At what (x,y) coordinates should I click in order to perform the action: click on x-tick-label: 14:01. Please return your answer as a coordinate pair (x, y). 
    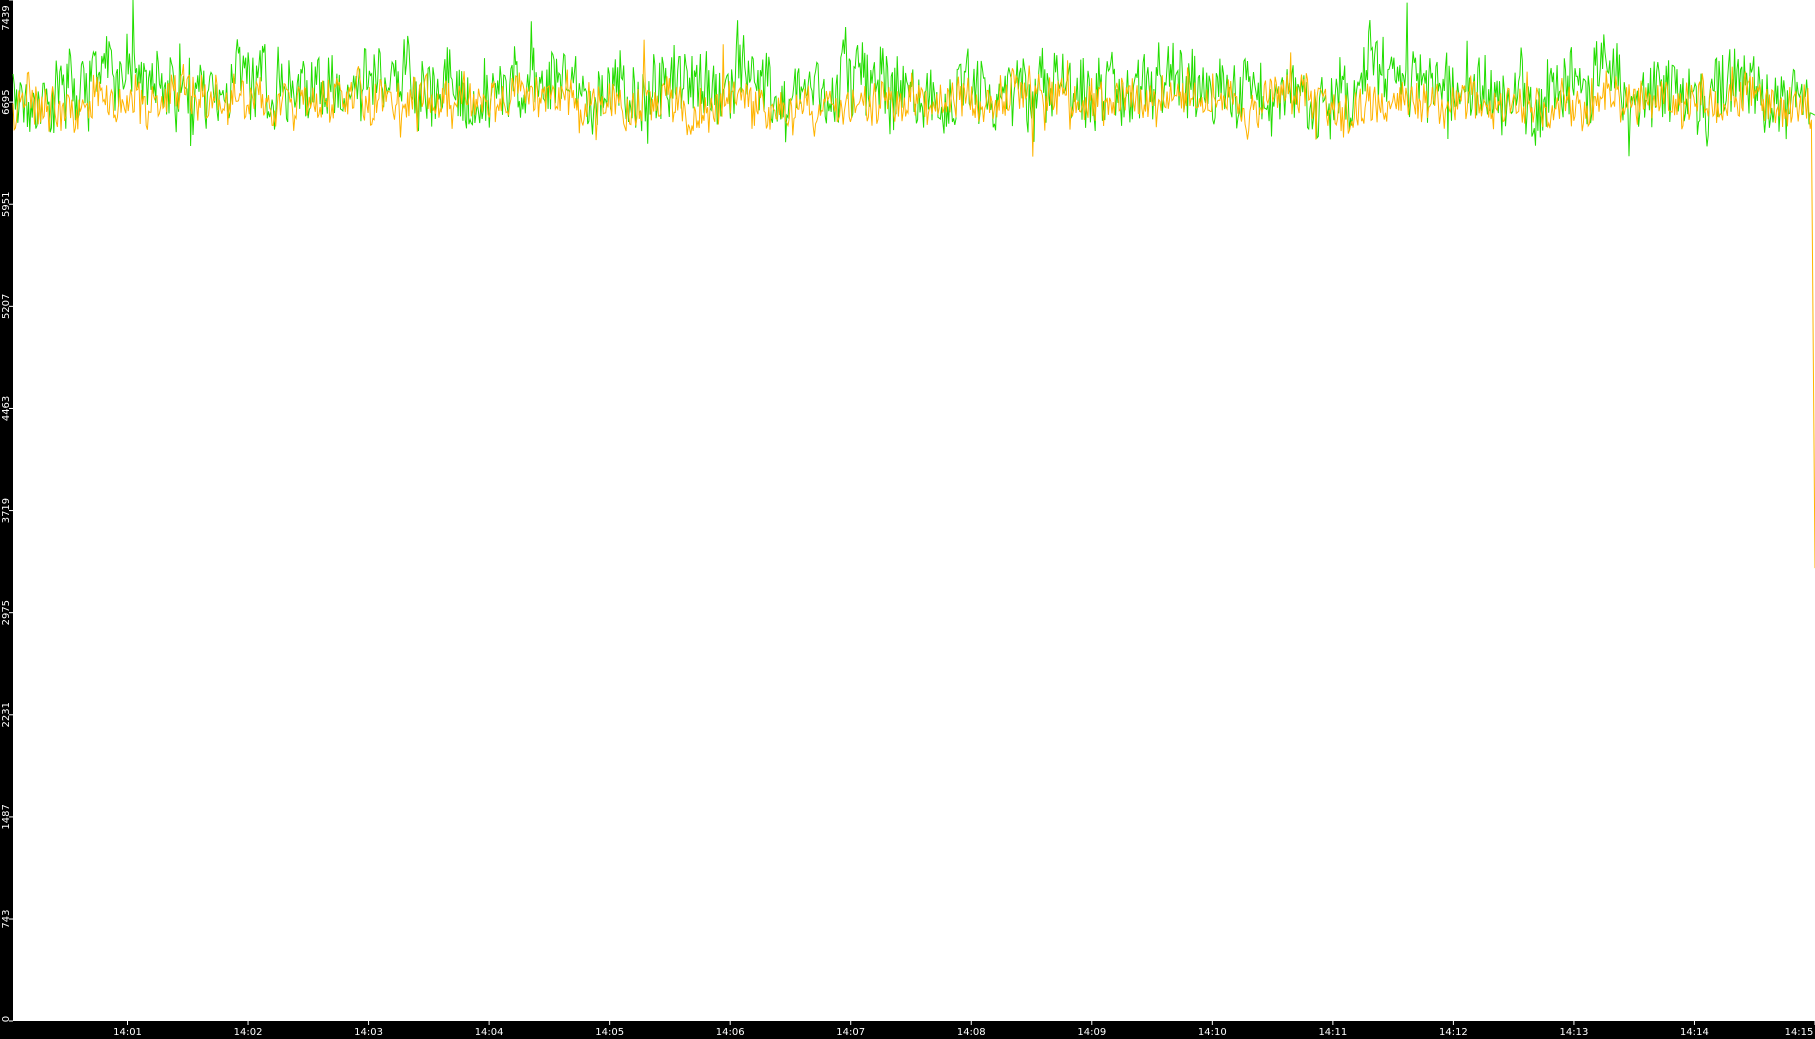
    Looking at the image, I should click on (127, 1032).